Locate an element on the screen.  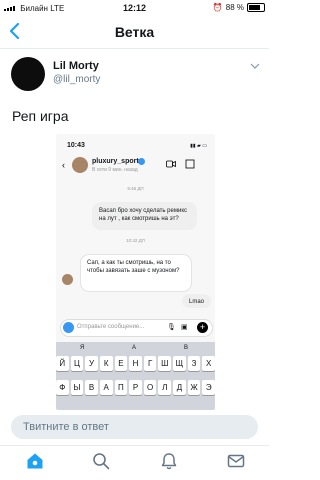
tab-bar-divider is located at coordinates (134, 445).